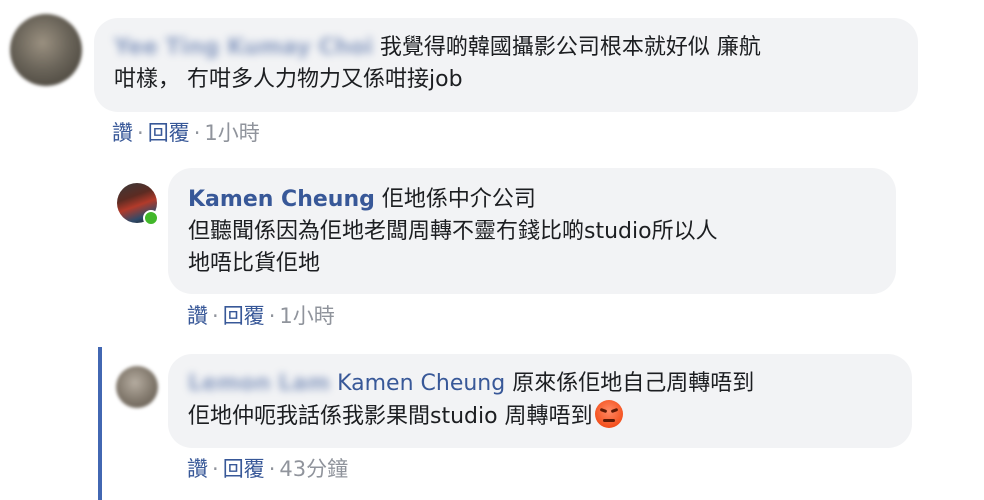 The height and width of the screenshot is (500, 984). I want to click on angry-face-emoji, so click(608, 414).